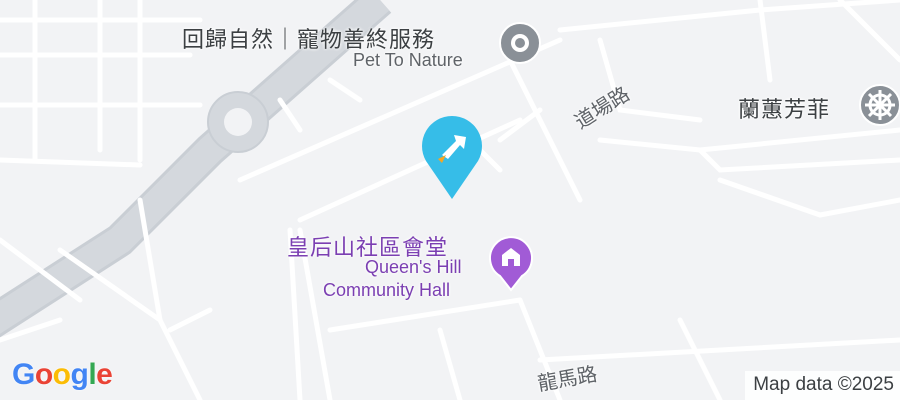 Image resolution: width=900 pixels, height=400 pixels. Describe the element at coordinates (386, 290) in the screenshot. I see `poi-queens-hill-name-en-2: Community Hall` at that location.